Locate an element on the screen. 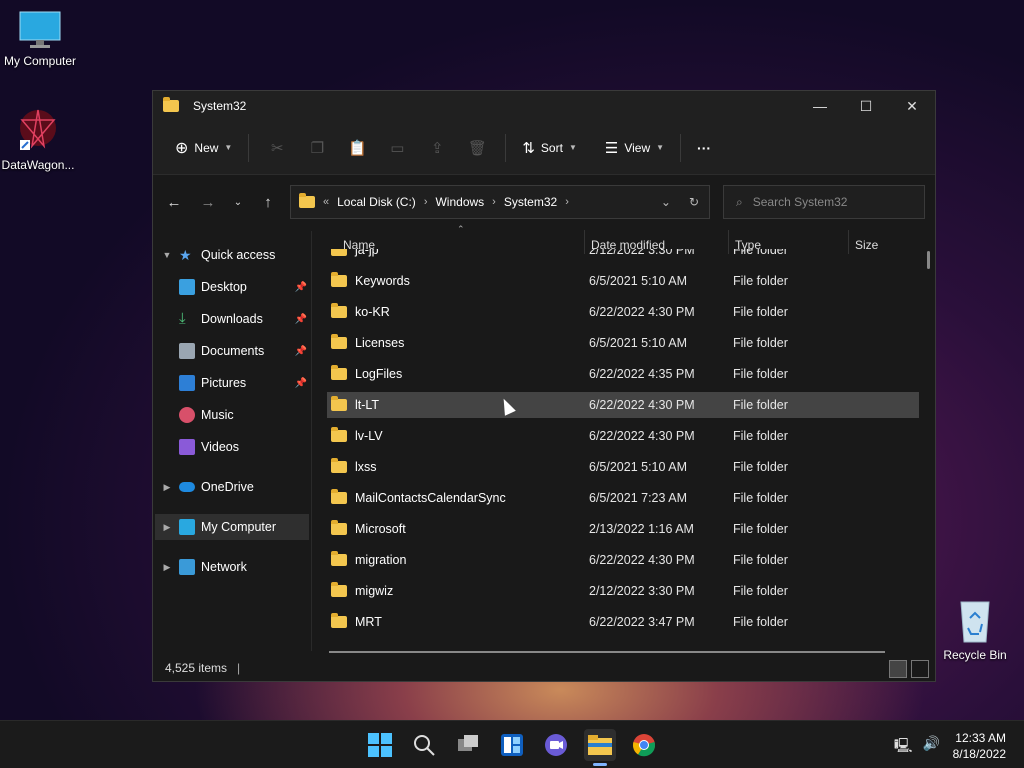 The width and height of the screenshot is (1024, 768). paste-icon: 📋 is located at coordinates (357, 148).